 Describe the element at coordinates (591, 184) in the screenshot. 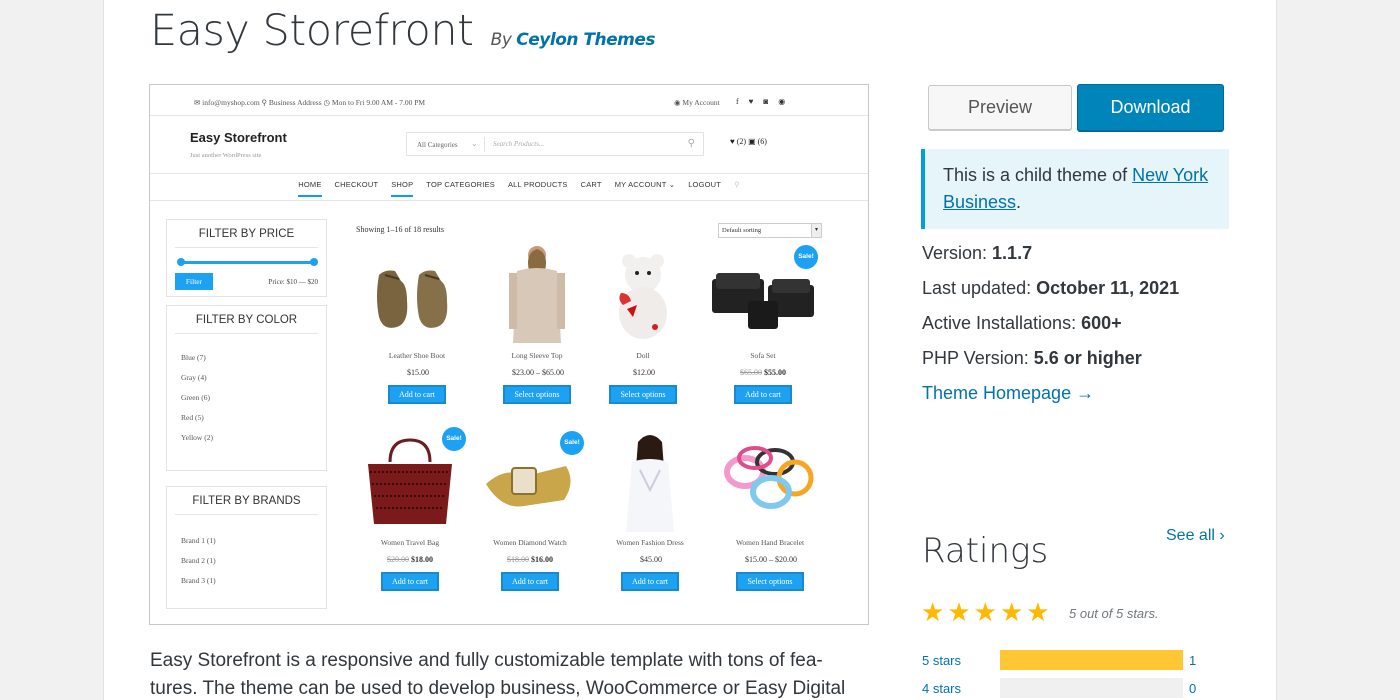

I see `shot-nav-item: CART` at that location.